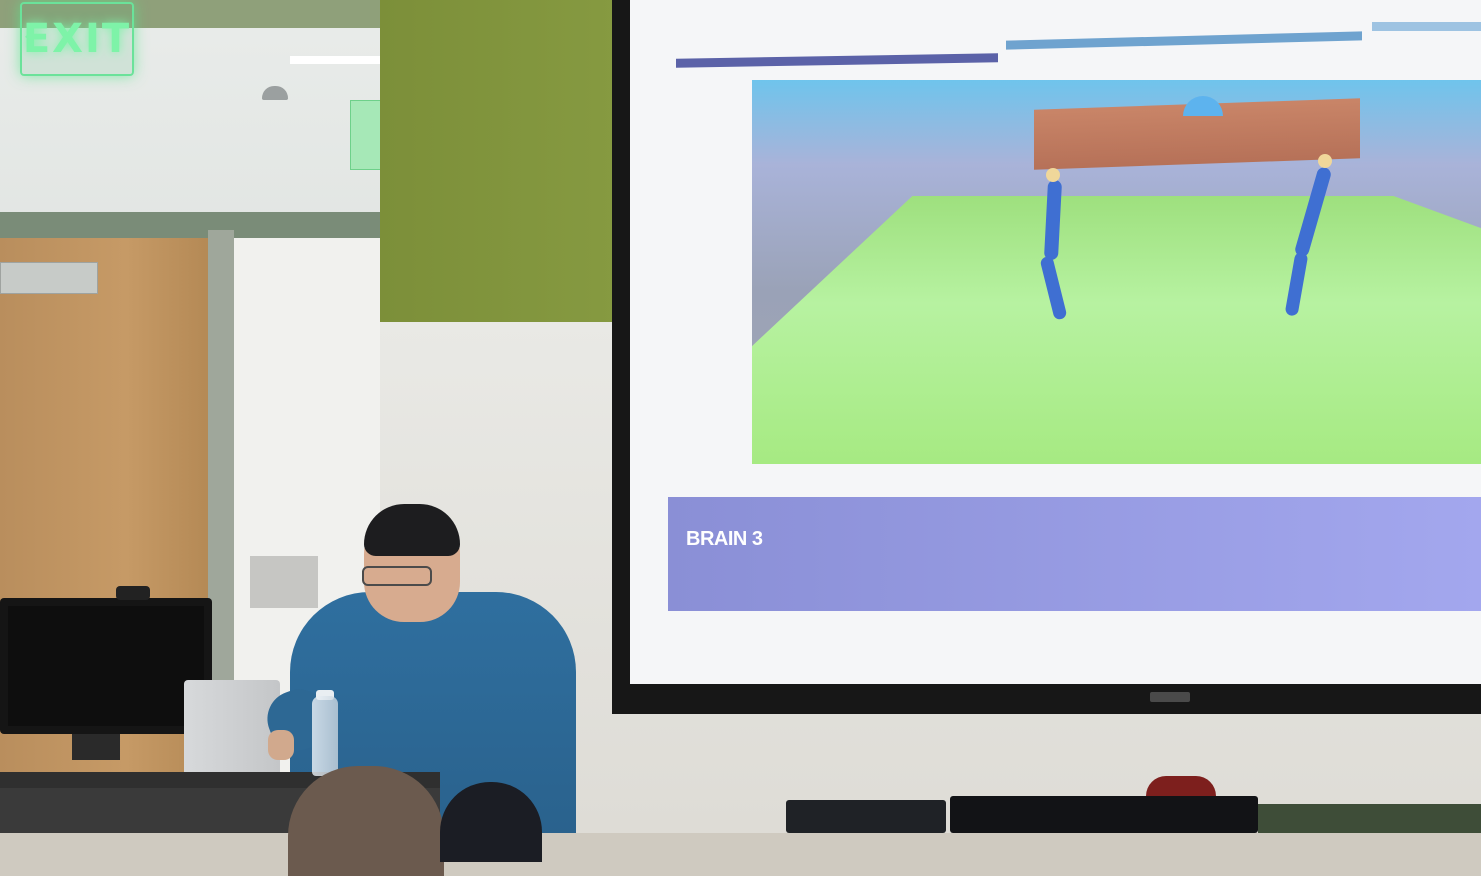 This screenshot has height=876, width=1481. What do you see at coordinates (1426, 26) in the screenshot?
I see `slide-progress-bar` at bounding box center [1426, 26].